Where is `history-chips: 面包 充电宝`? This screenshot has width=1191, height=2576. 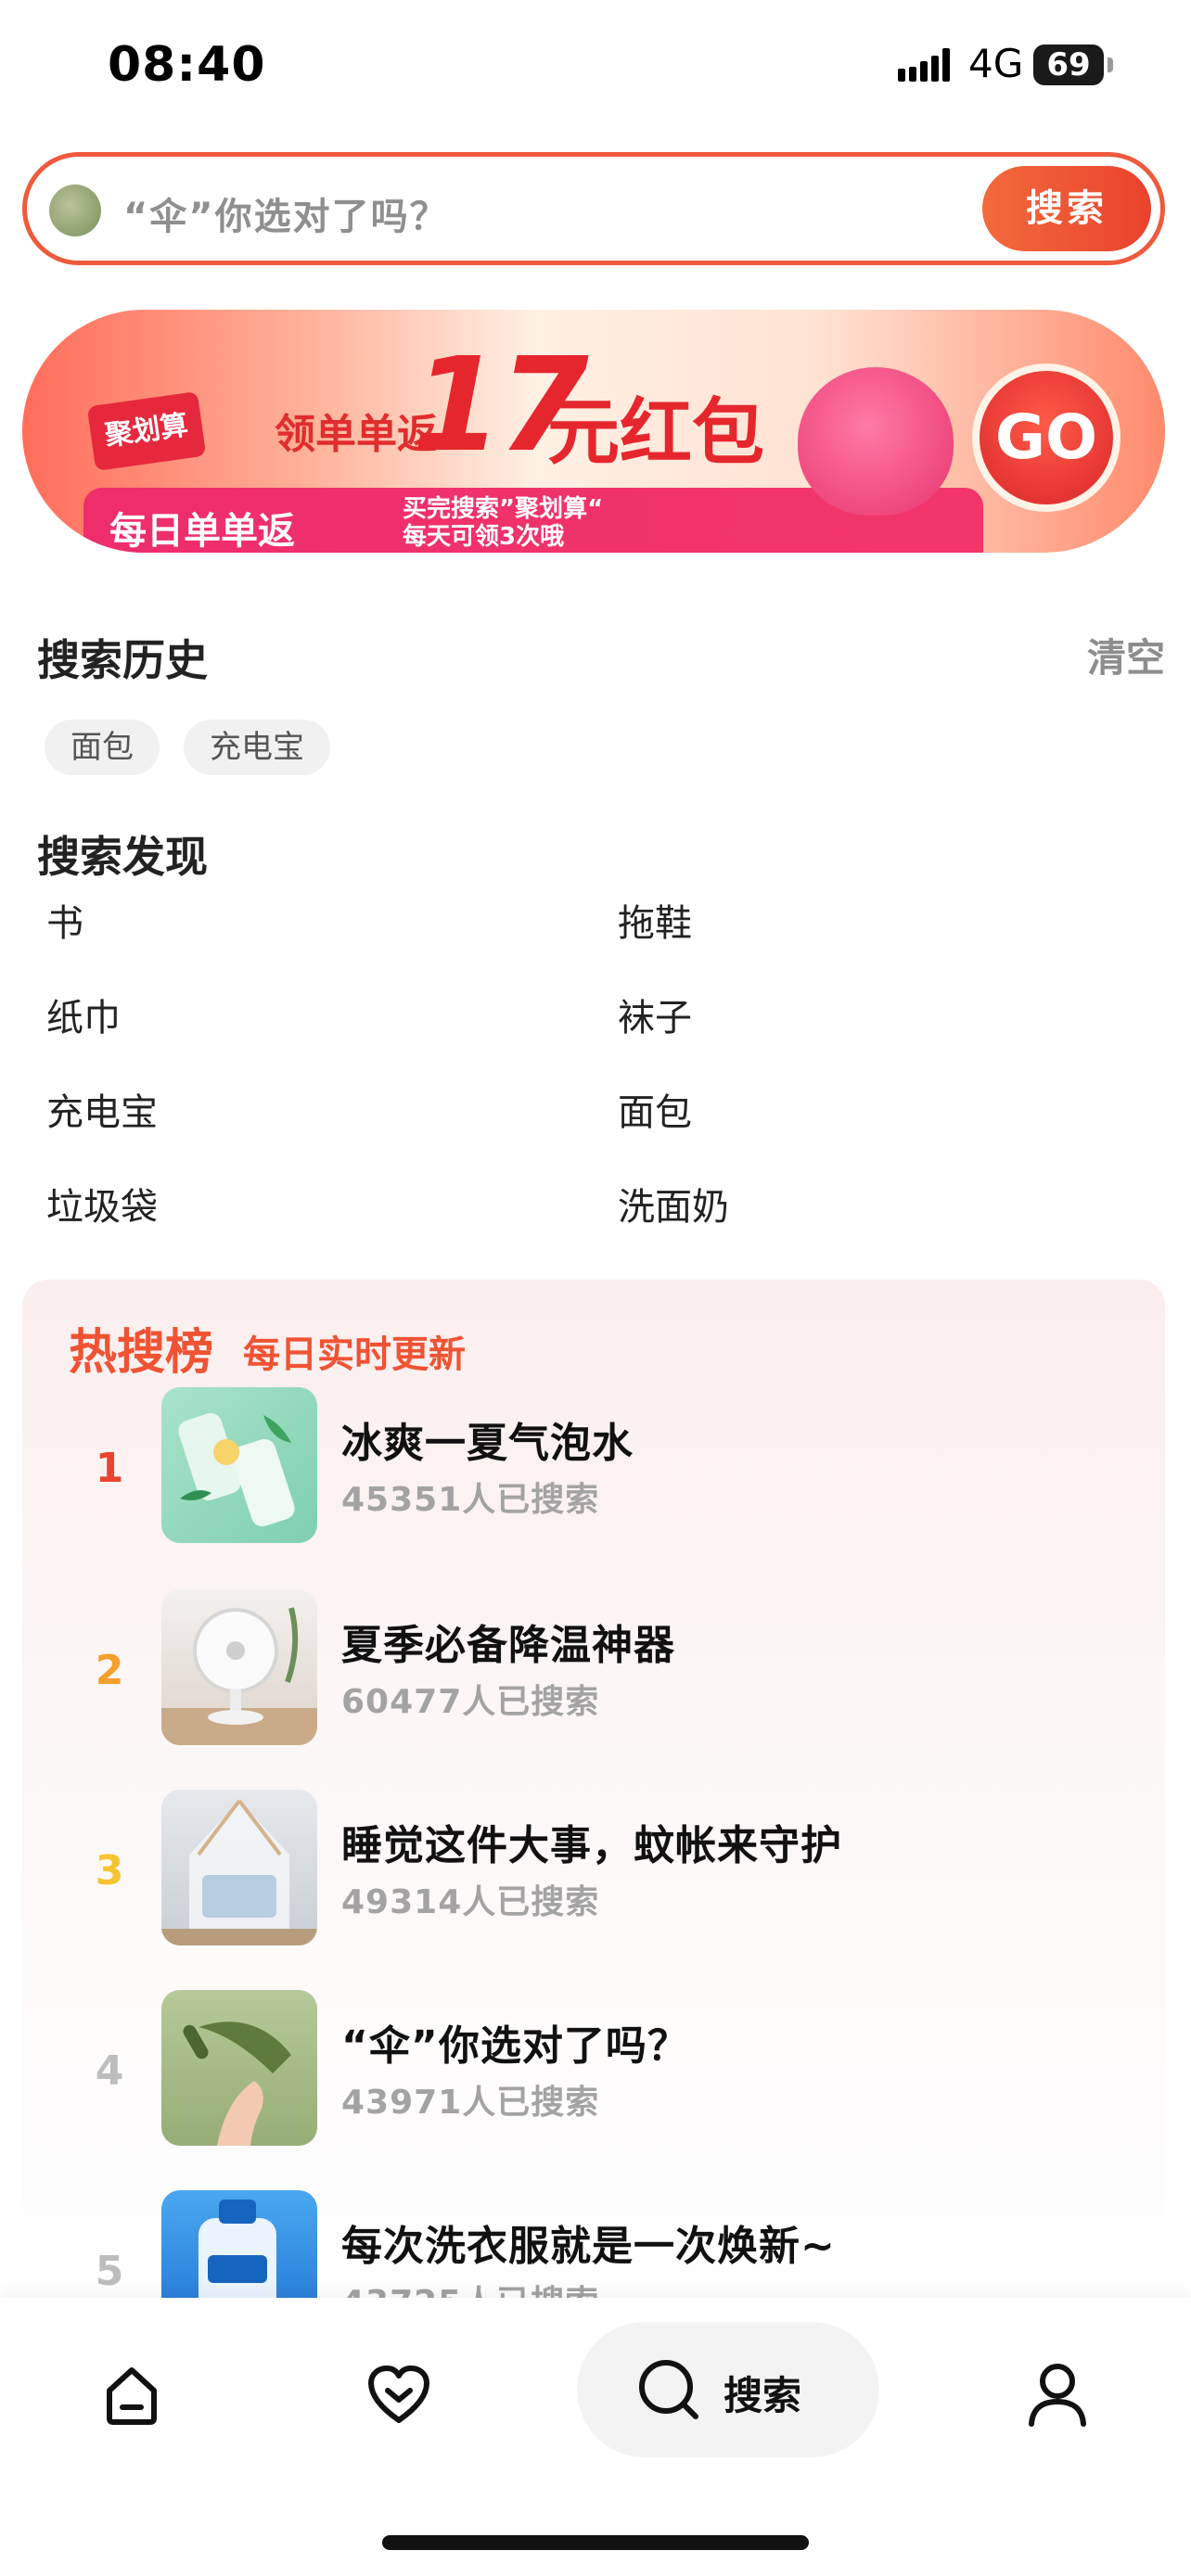
history-chips: 面包 充电宝 is located at coordinates (187, 747).